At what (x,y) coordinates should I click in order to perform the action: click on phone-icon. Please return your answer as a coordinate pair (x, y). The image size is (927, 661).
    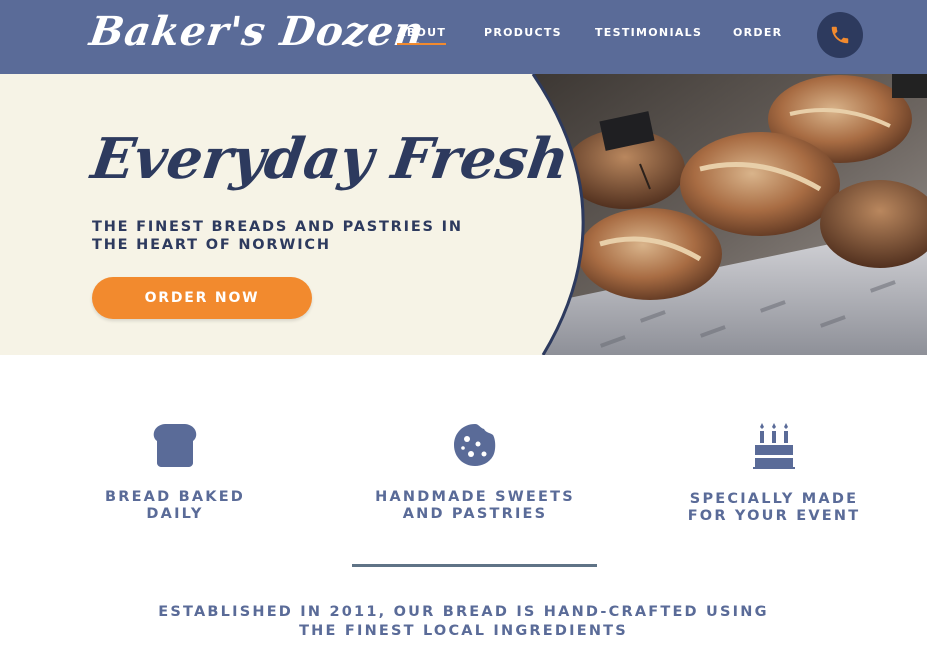
    Looking at the image, I should click on (840, 35).